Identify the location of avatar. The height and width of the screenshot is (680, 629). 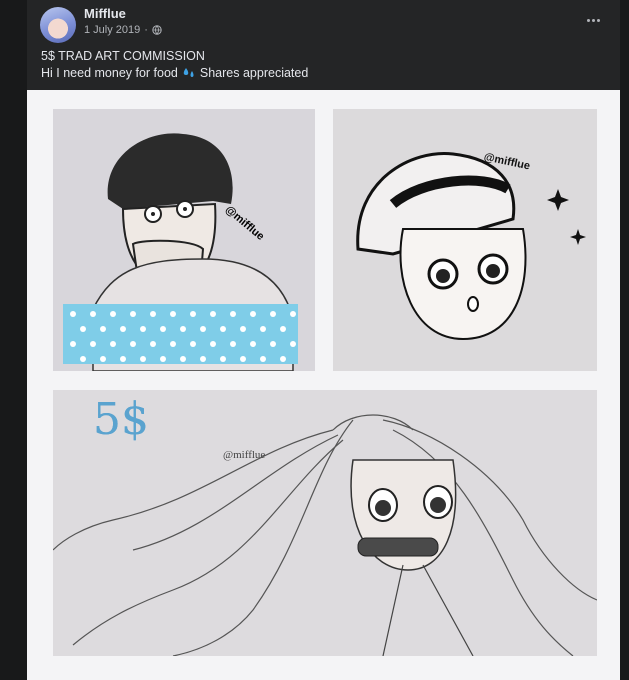
(58, 25).